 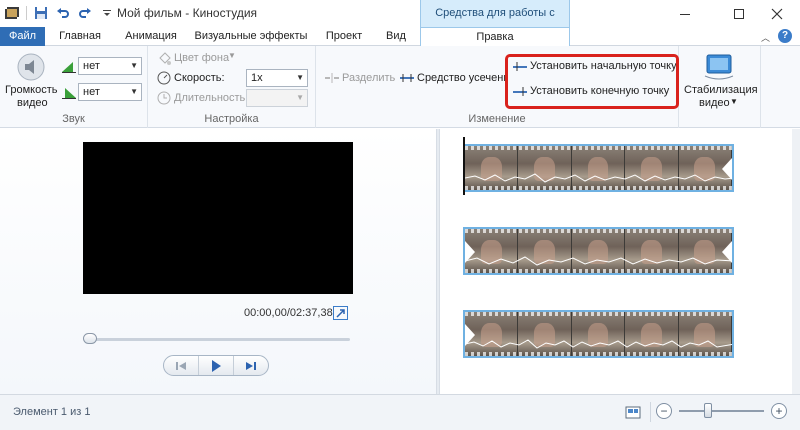 I want to click on tab-file: Файл, so click(x=22, y=36).